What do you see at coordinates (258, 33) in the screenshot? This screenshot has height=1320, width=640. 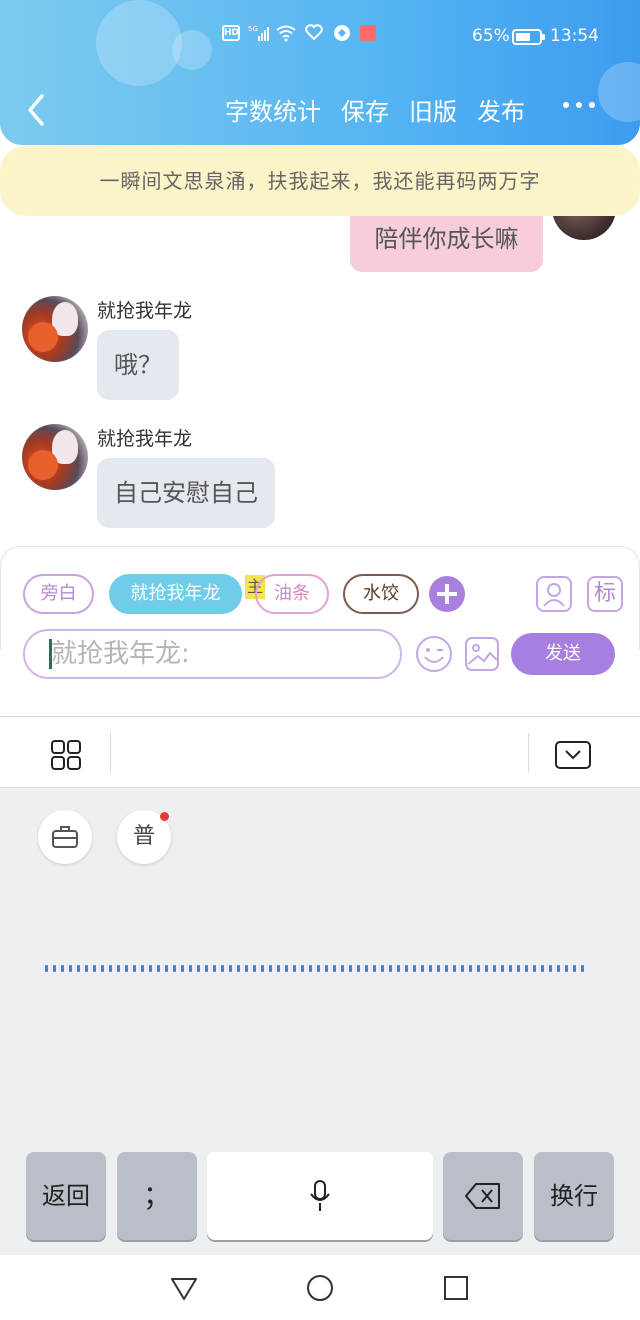 I see `signal-5g-icon: 5G` at bounding box center [258, 33].